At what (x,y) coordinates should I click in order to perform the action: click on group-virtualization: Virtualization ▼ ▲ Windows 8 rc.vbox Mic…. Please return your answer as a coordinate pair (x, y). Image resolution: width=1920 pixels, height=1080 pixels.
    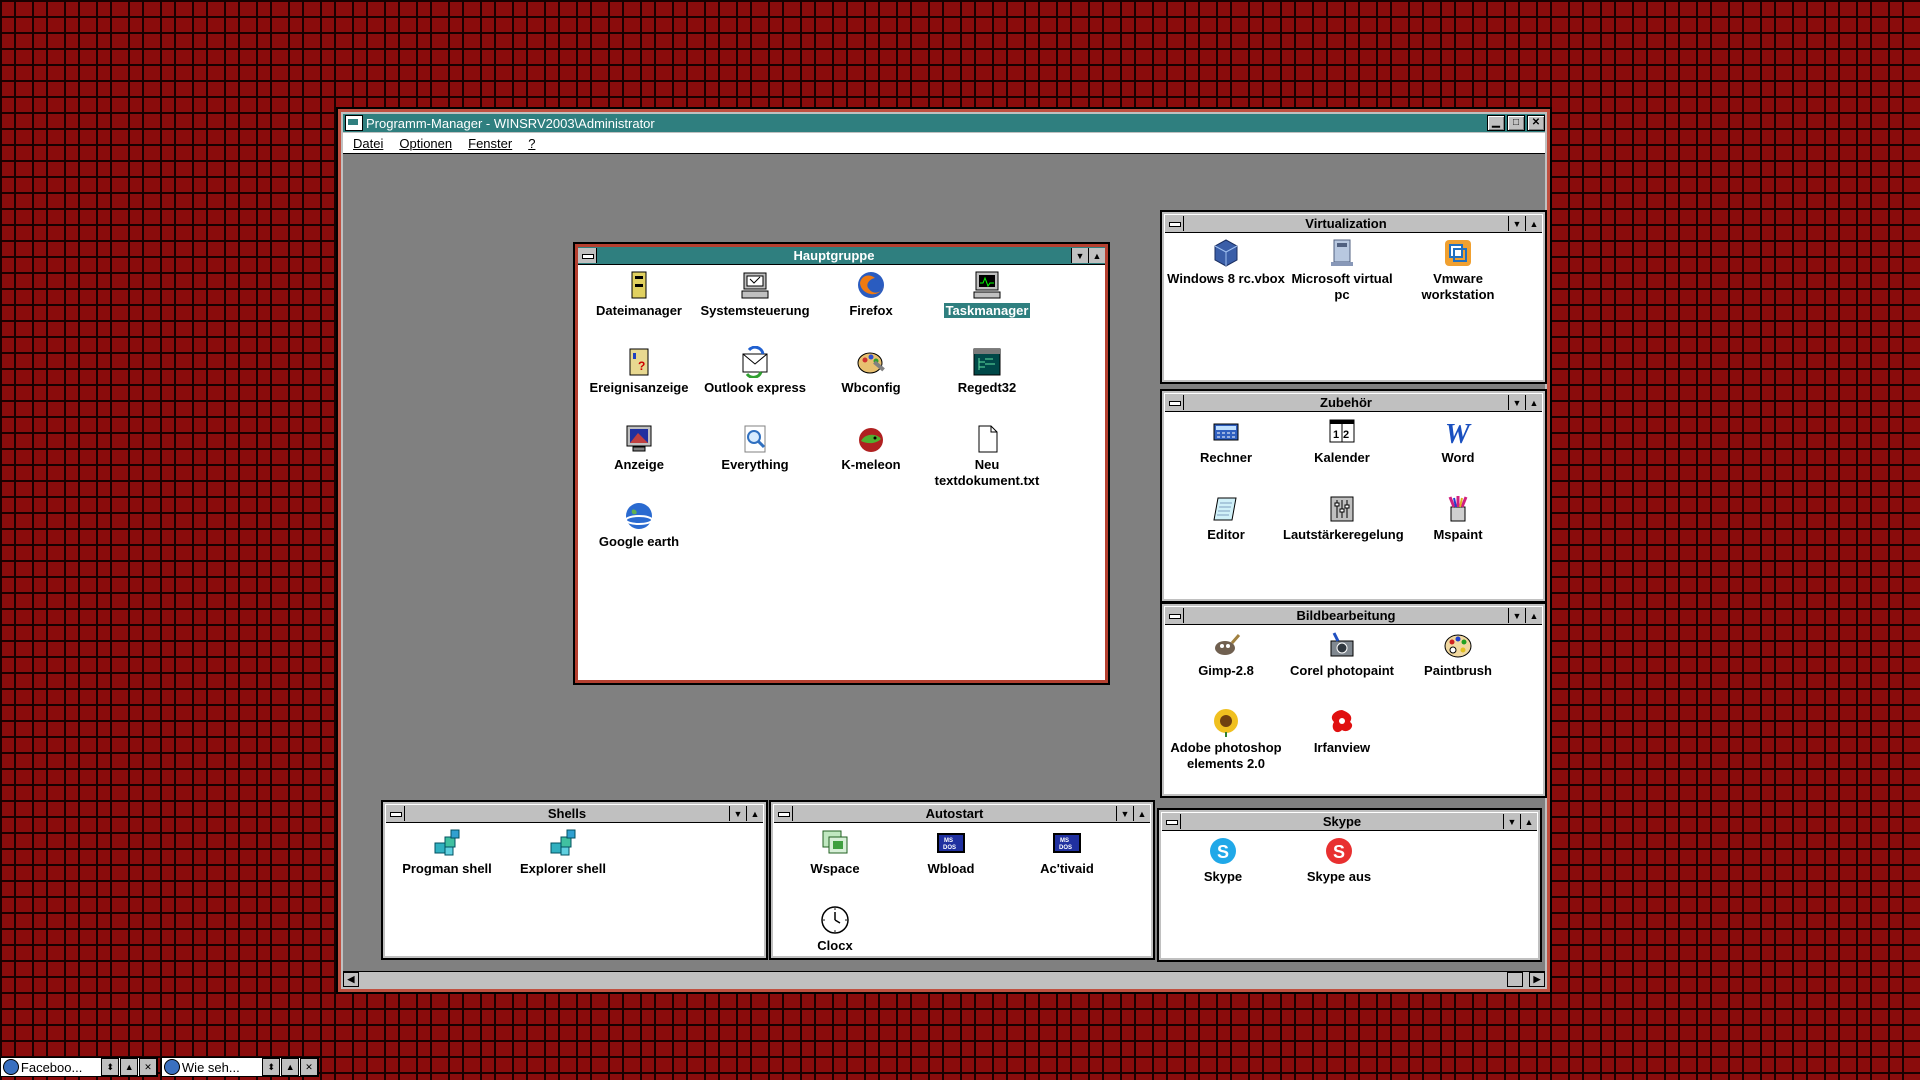
    Looking at the image, I should click on (1353, 297).